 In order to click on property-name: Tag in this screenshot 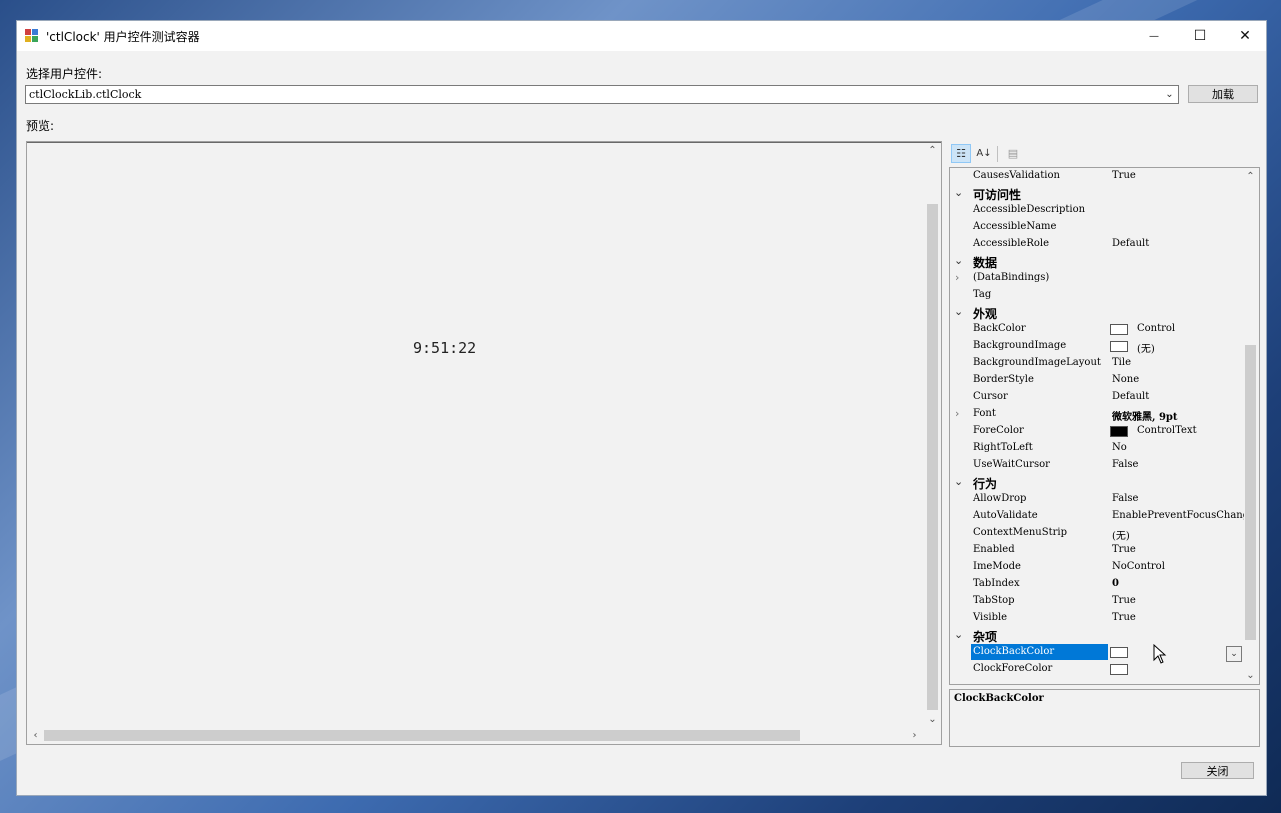, I will do `click(982, 294)`.